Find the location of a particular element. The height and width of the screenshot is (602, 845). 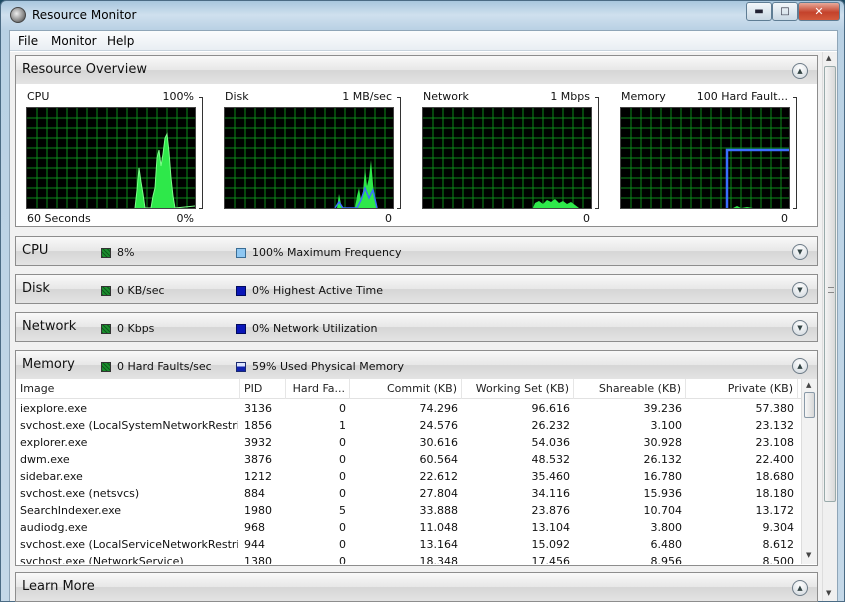

cpu-graph-label: CPU is located at coordinates (38, 96).